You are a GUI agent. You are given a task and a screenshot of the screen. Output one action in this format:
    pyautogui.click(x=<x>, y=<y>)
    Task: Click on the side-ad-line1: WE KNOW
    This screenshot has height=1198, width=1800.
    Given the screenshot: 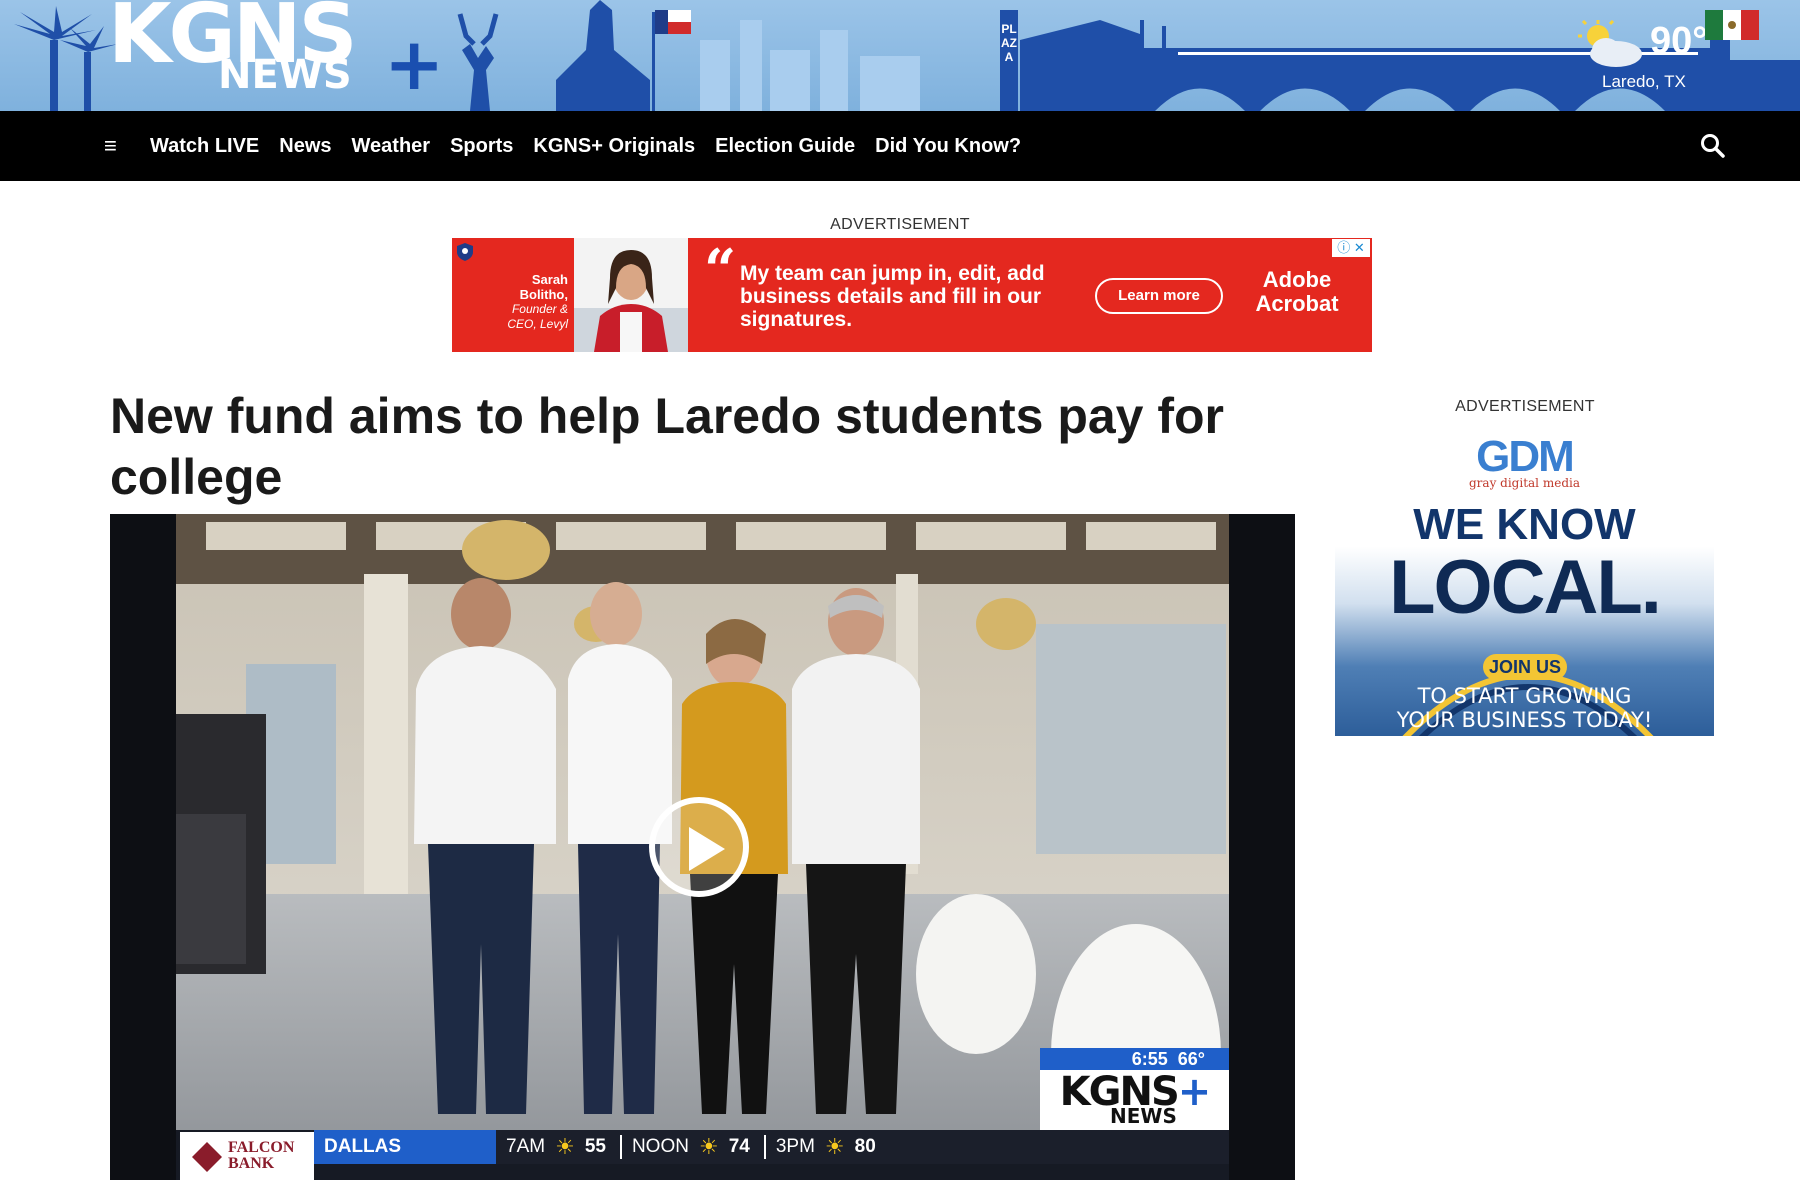 What is the action you would take?
    pyautogui.click(x=1524, y=524)
    